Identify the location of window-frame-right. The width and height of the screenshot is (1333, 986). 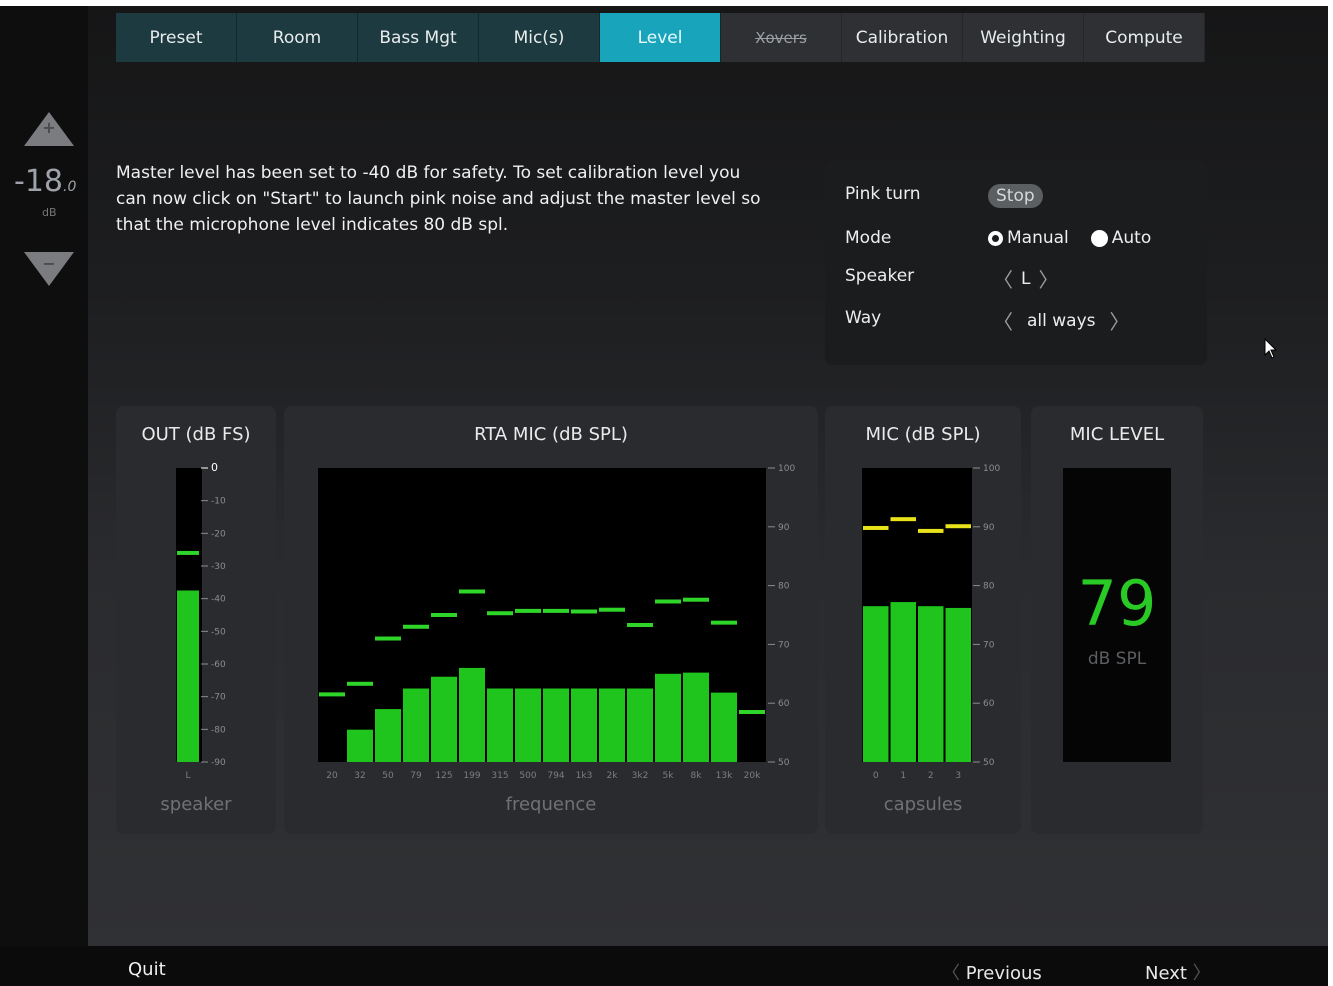
(1330, 493).